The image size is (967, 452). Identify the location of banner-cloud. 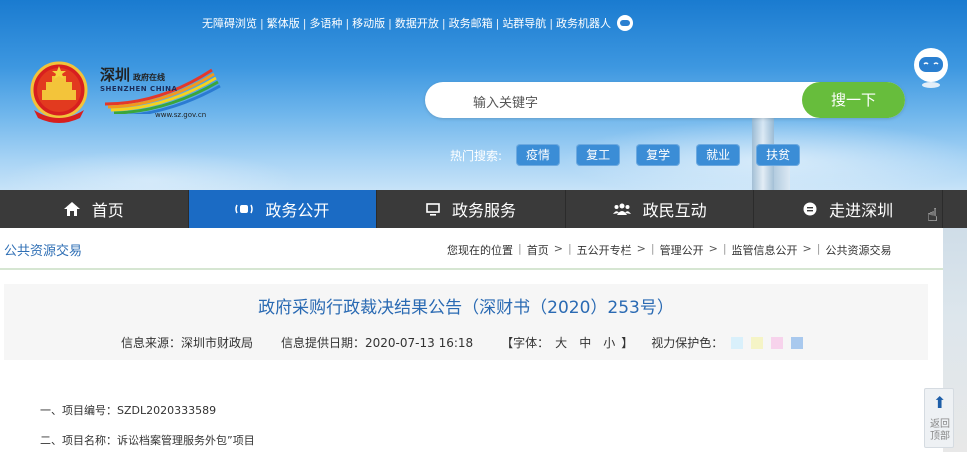
(150, 170).